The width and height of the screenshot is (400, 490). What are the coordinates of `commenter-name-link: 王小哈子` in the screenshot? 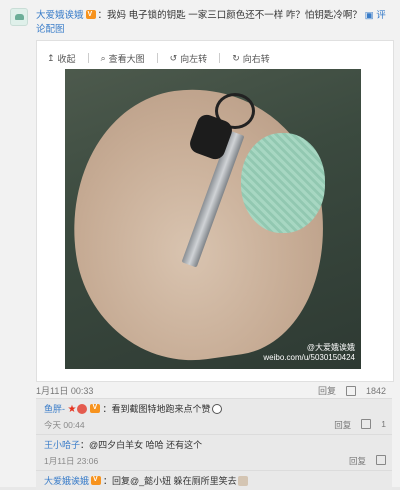 It's located at (62, 445).